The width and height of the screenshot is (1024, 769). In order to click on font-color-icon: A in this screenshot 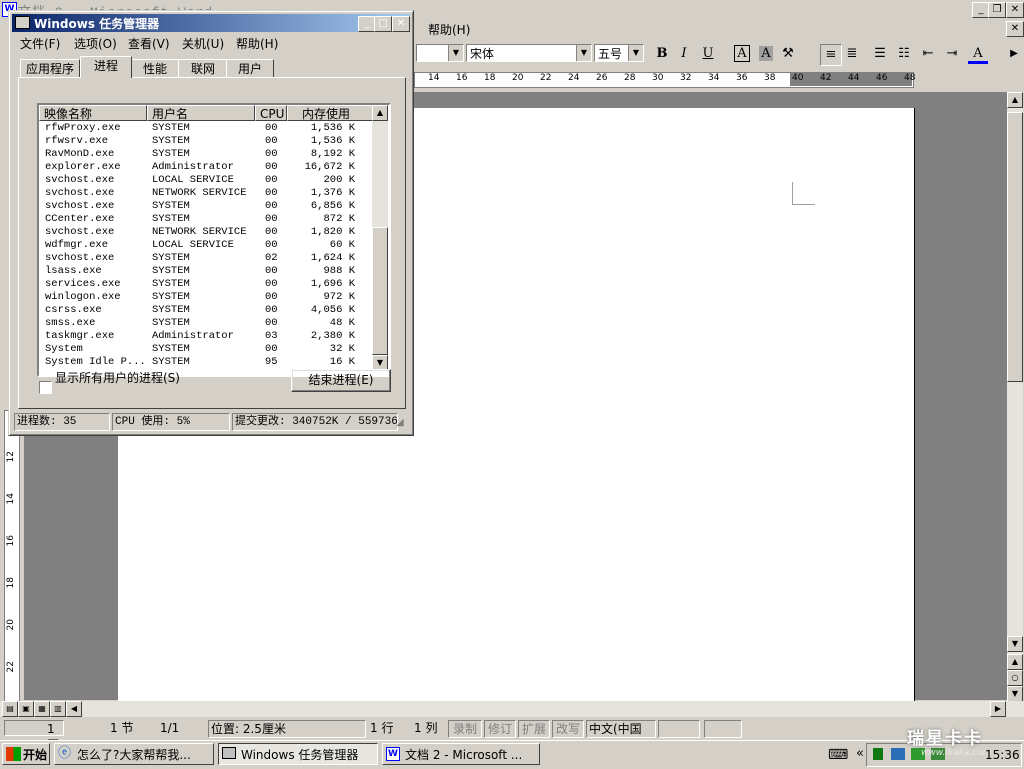, I will do `click(978, 54)`.